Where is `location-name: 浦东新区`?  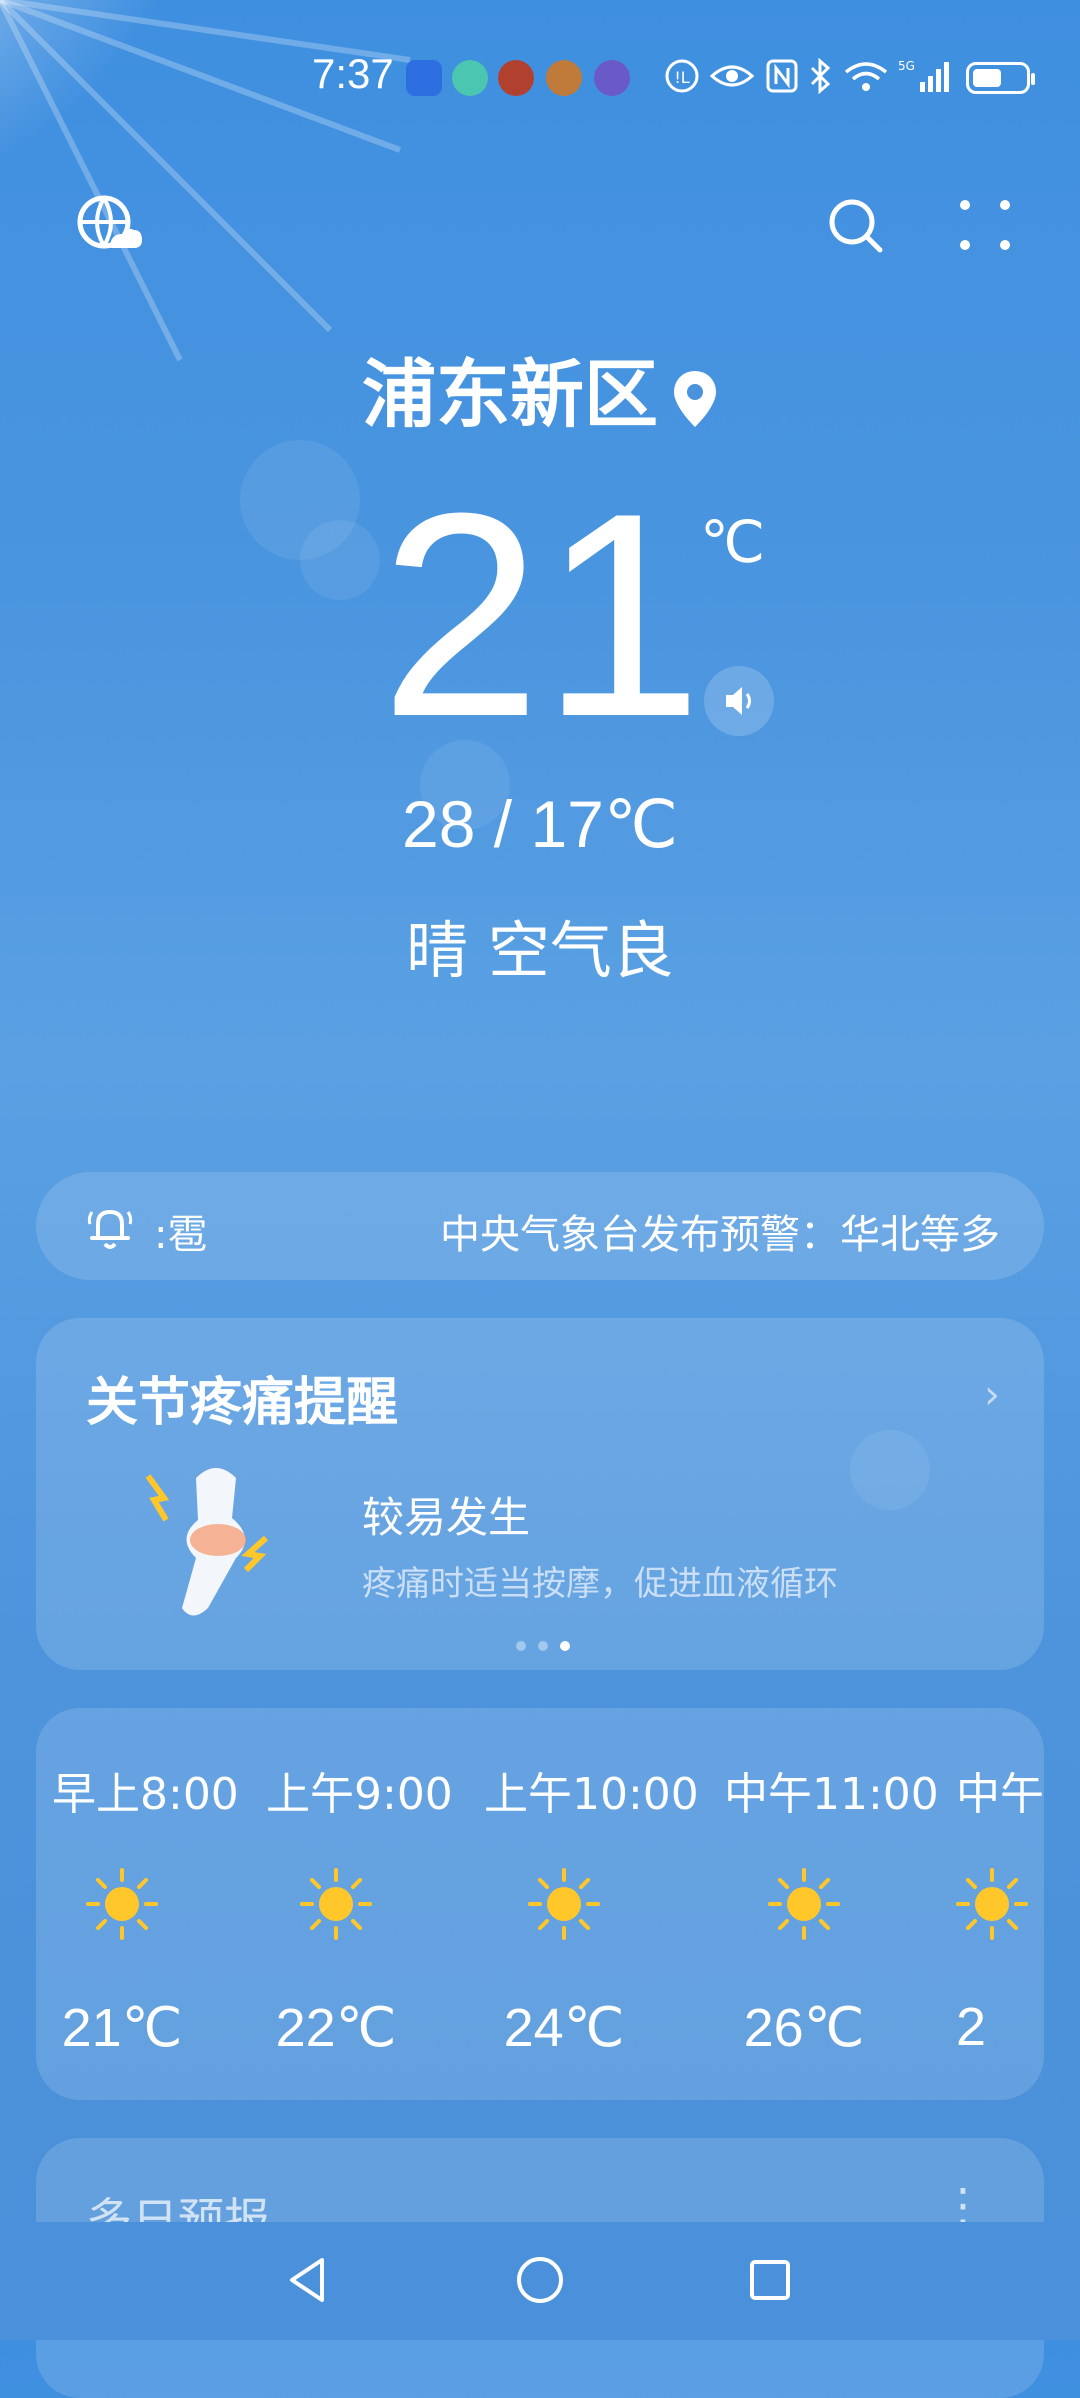 location-name: 浦东新区 is located at coordinates (510, 395).